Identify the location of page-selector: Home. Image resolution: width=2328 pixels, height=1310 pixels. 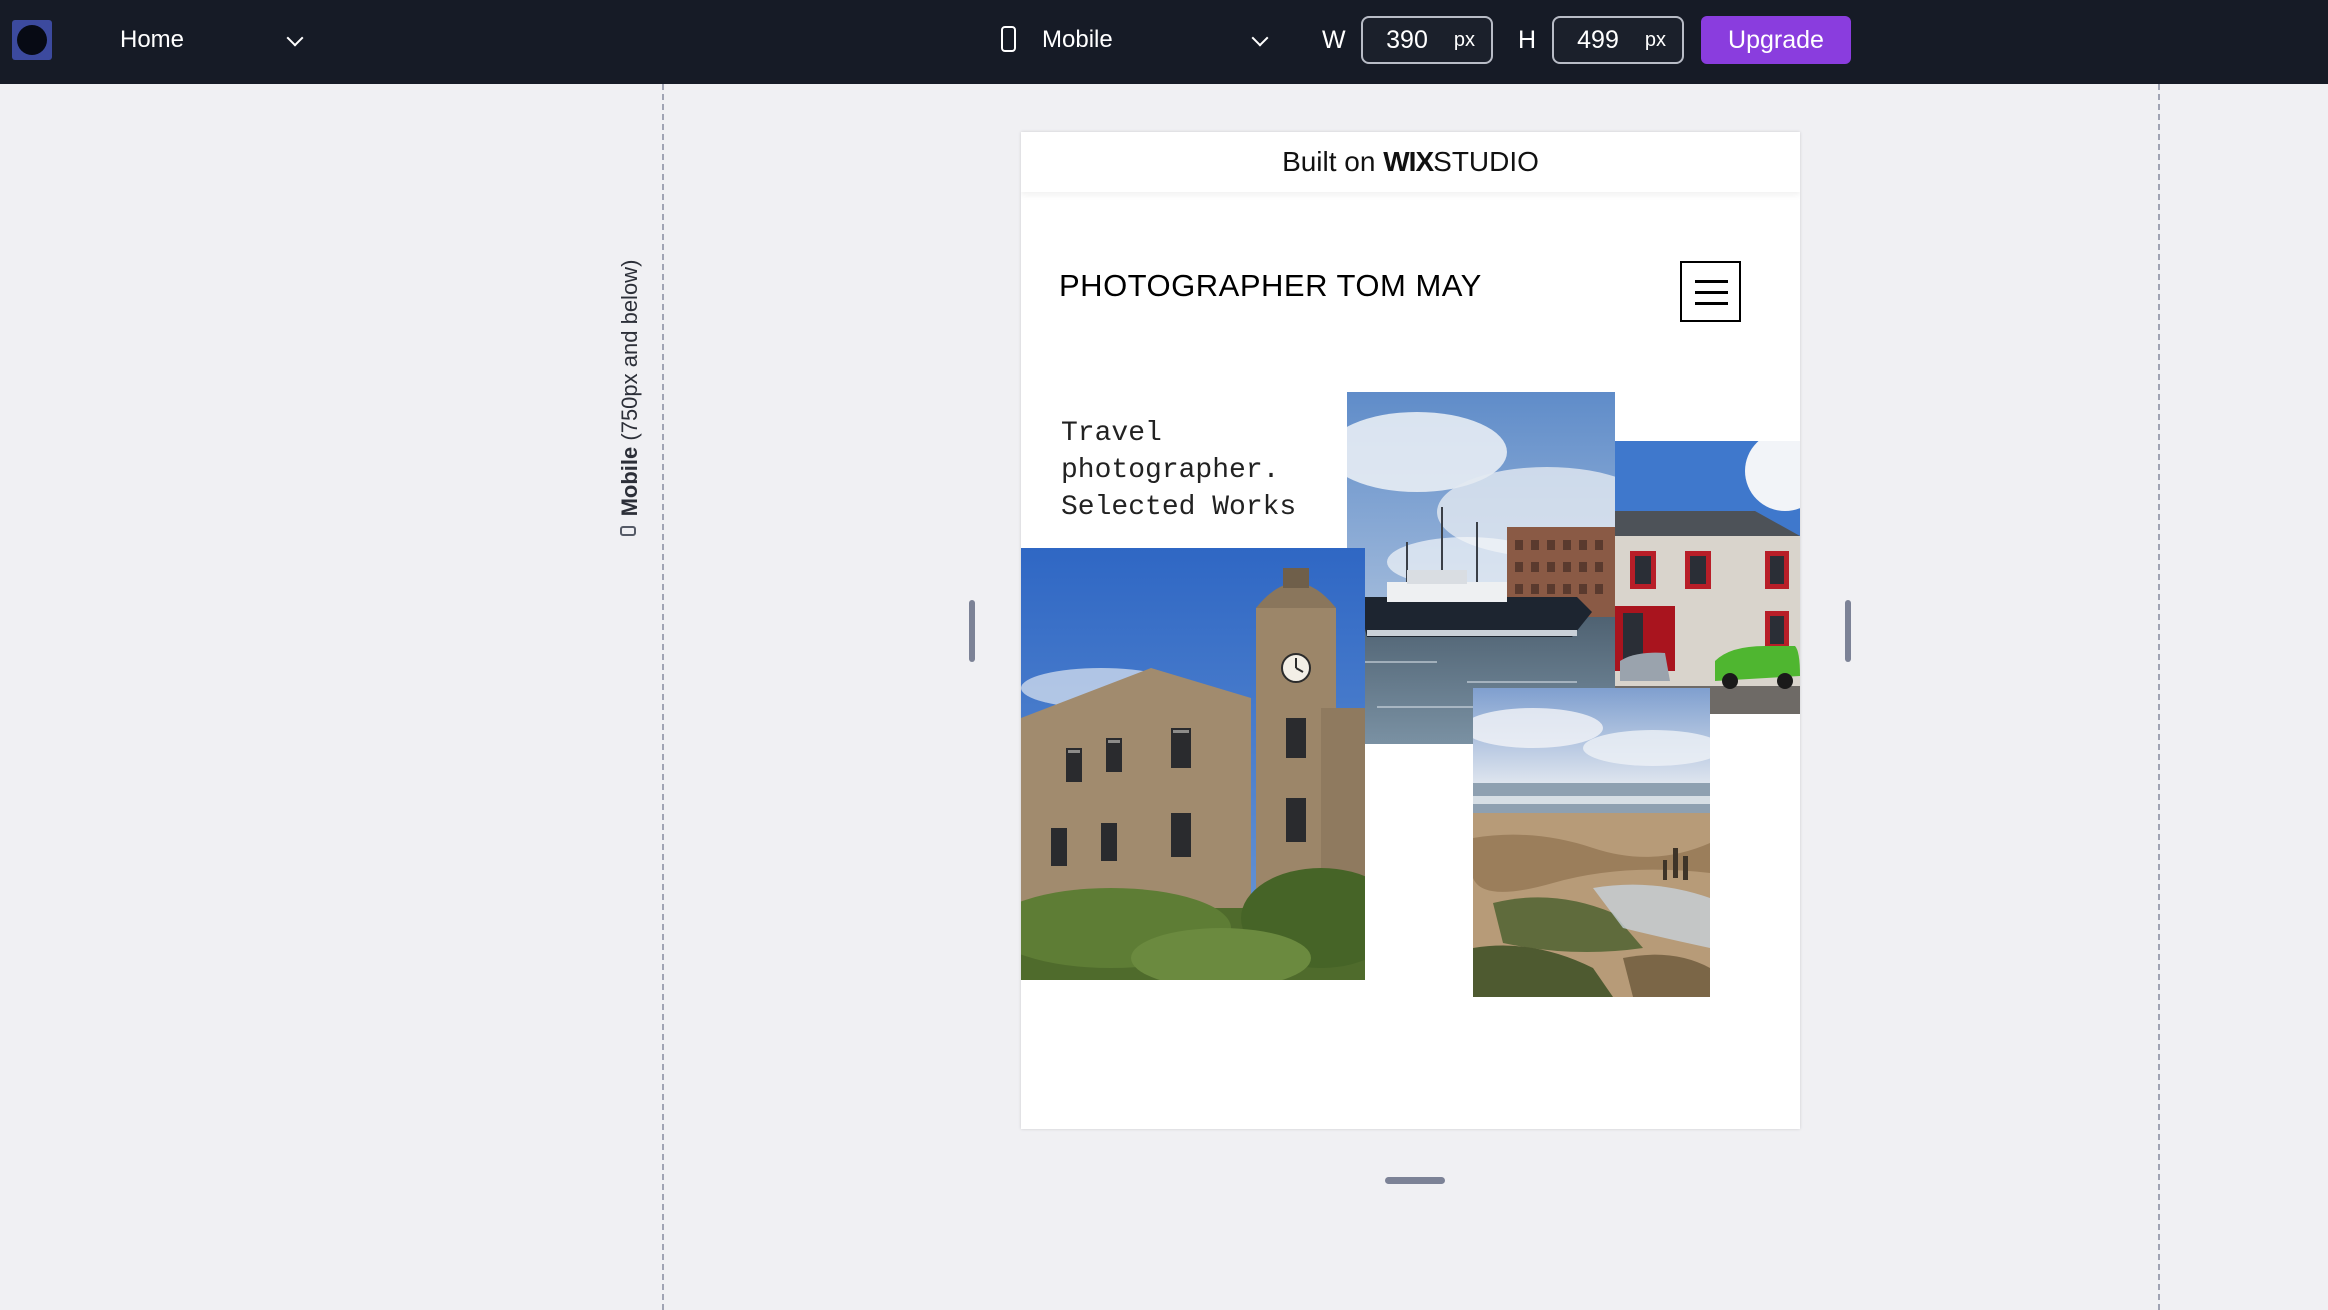
(152, 40).